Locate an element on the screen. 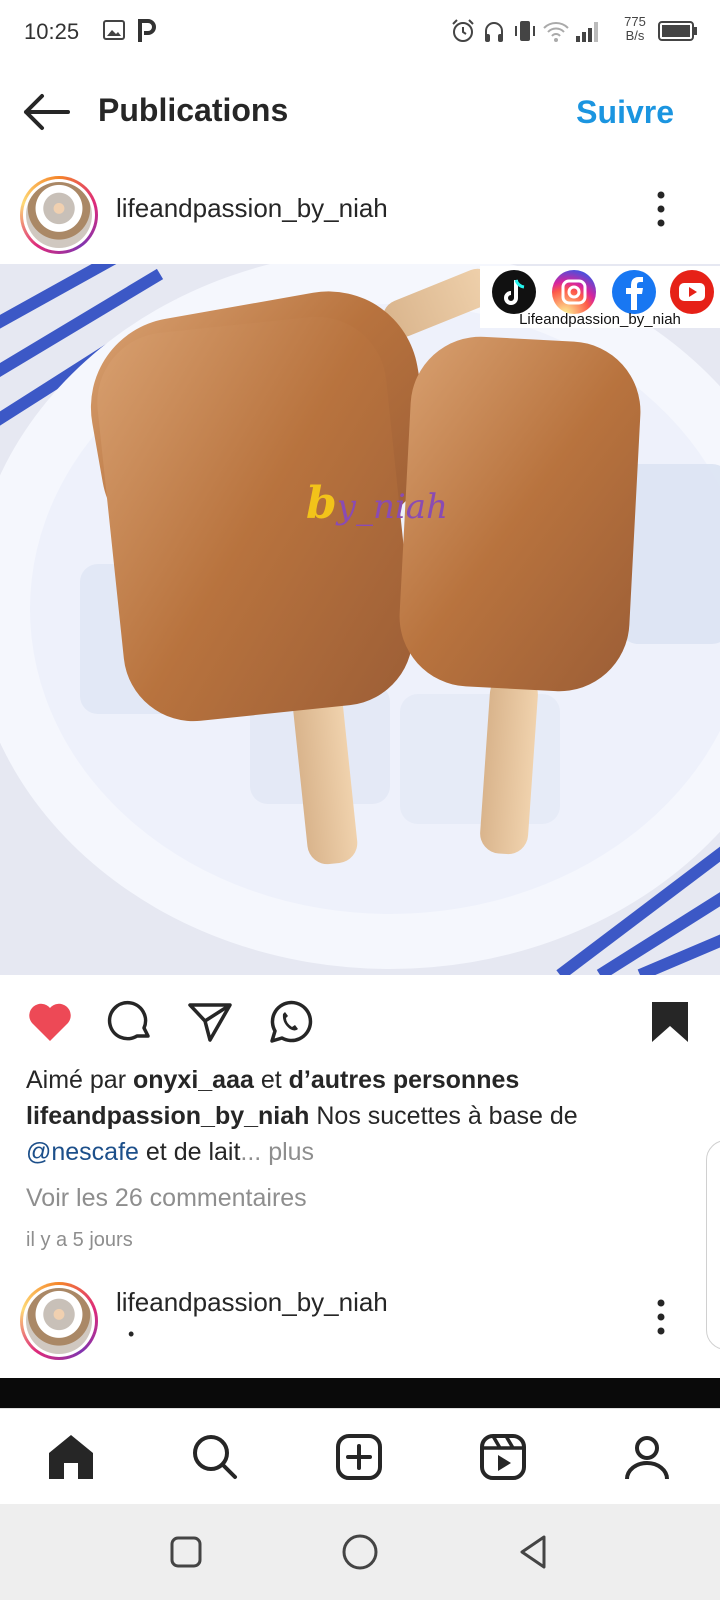  whatsapp-button is located at coordinates (290, 1022).